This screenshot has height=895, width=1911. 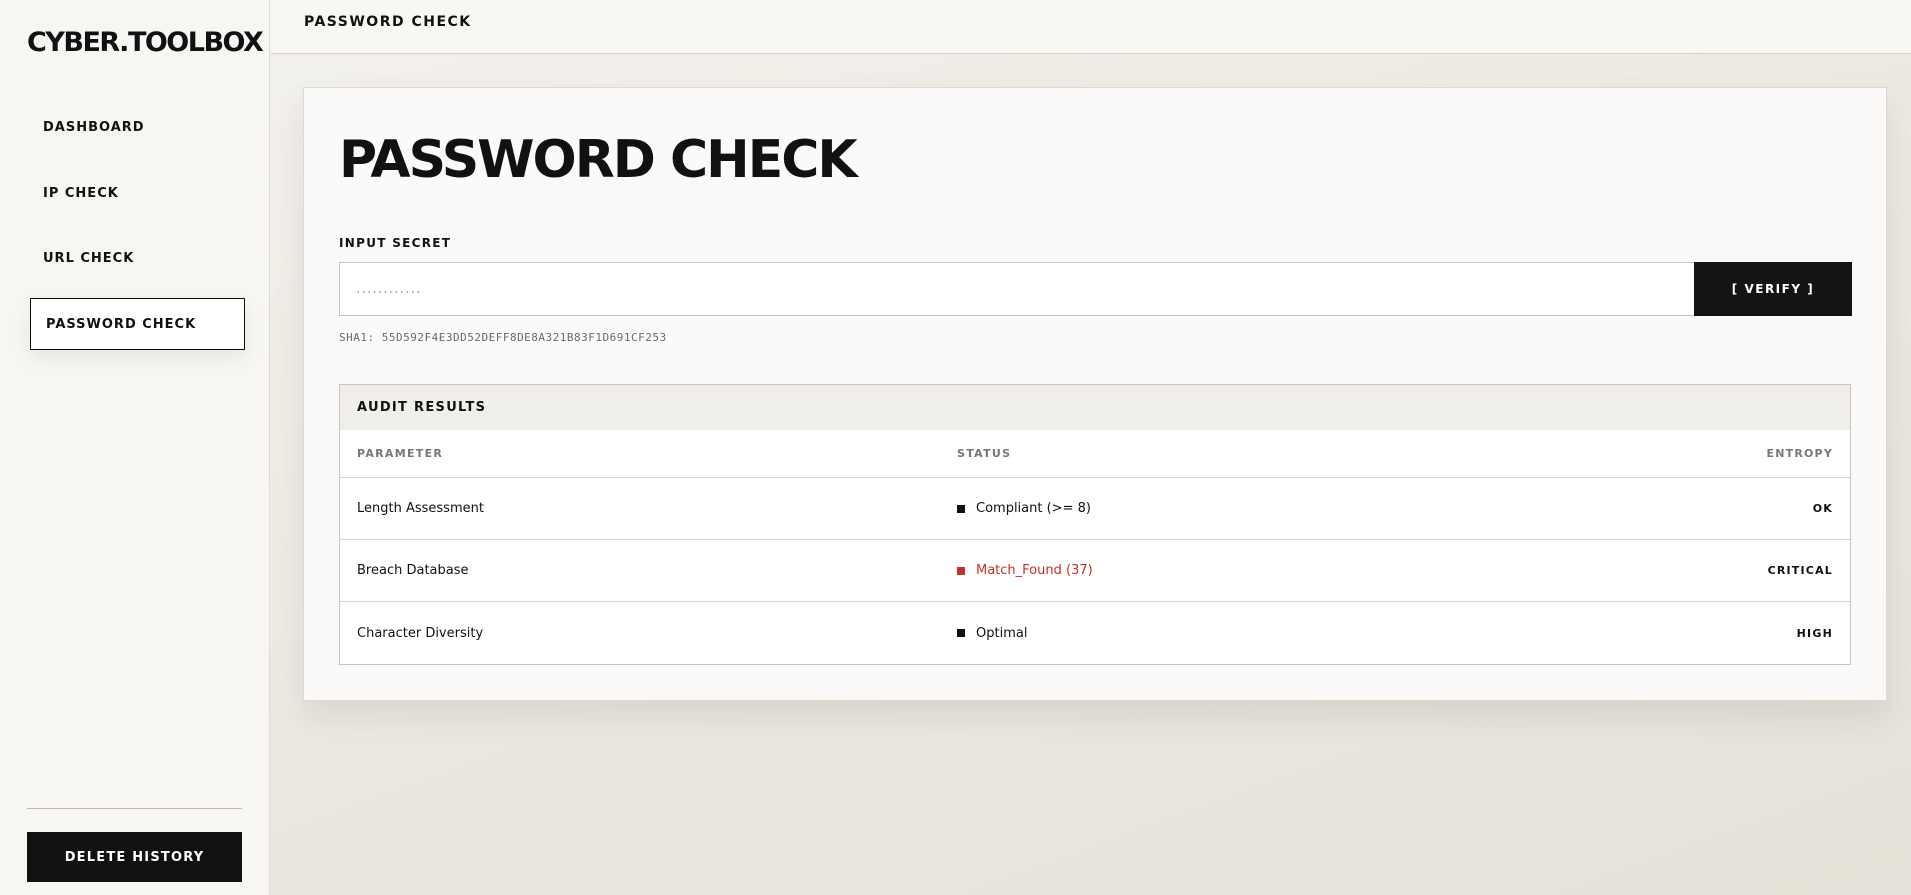 I want to click on page-title: PASSWORD CHECK, so click(x=598, y=160).